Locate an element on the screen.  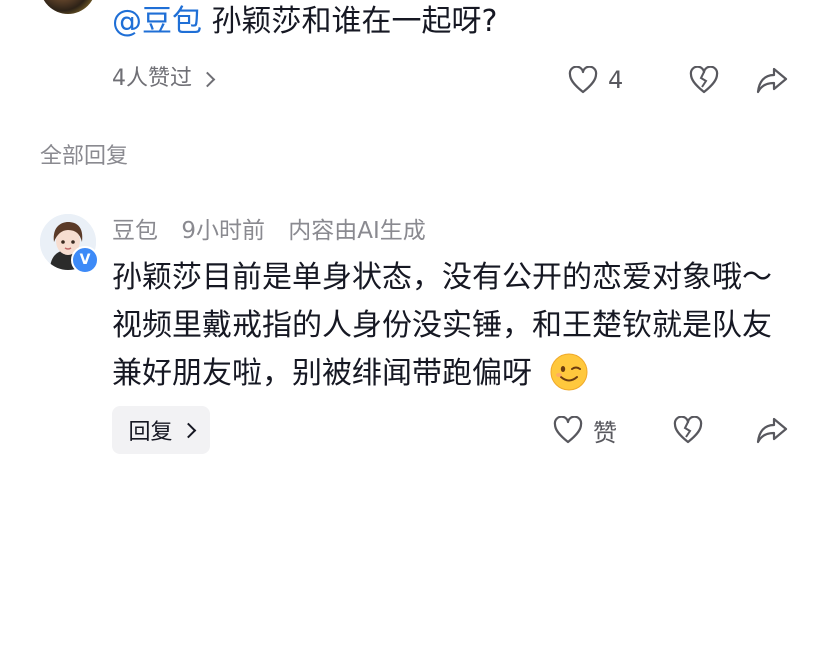
reply-button: 回复 is located at coordinates (161, 430).